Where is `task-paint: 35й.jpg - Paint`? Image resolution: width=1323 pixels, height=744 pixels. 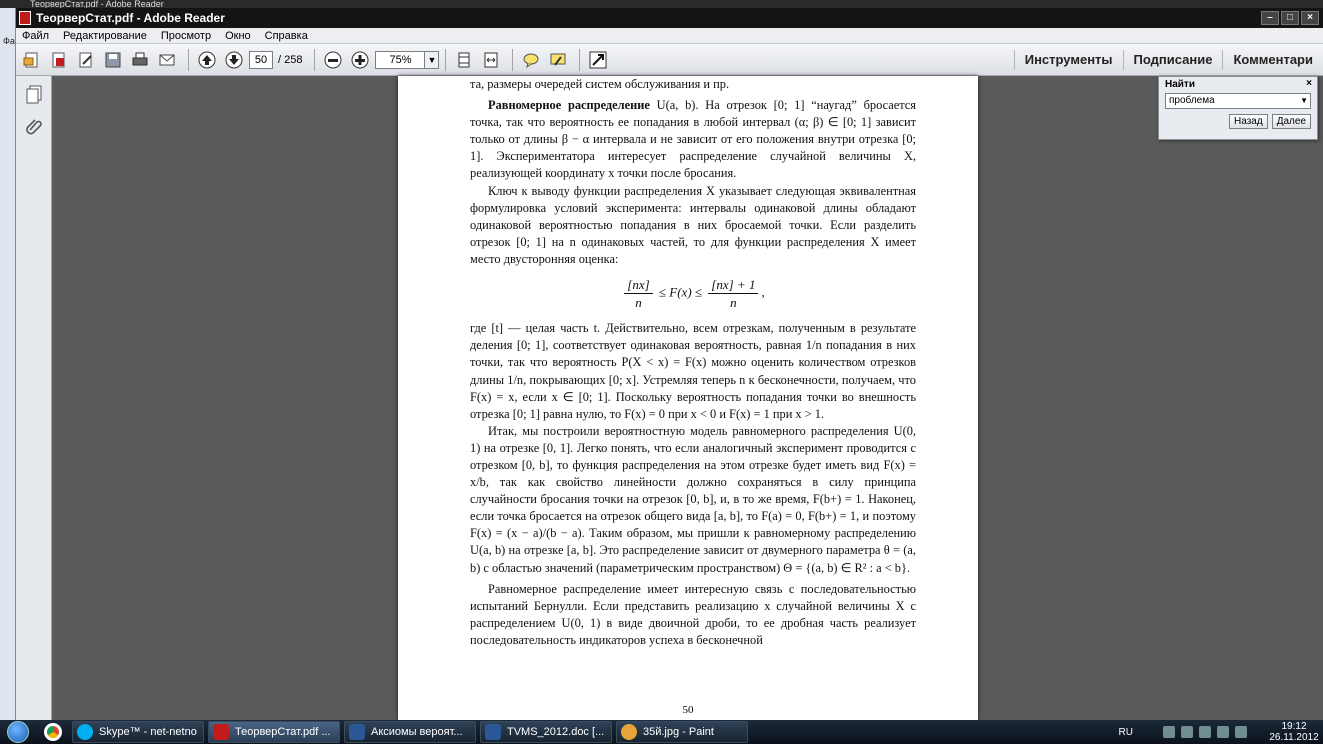
task-paint: 35й.jpg - Paint is located at coordinates (682, 732).